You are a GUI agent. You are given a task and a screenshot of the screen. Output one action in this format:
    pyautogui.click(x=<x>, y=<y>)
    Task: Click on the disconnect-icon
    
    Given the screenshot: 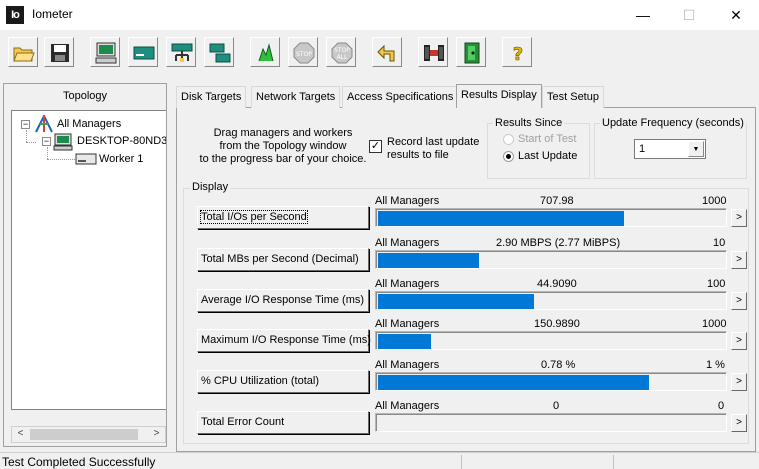 What is the action you would take?
    pyautogui.click(x=472, y=53)
    